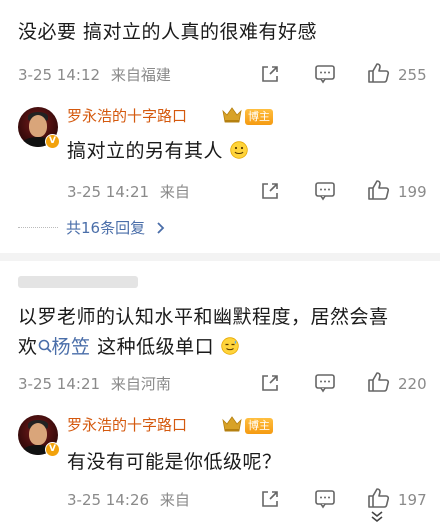 This screenshot has height=525, width=440. I want to click on mention-text: 杨笠, so click(71, 347).